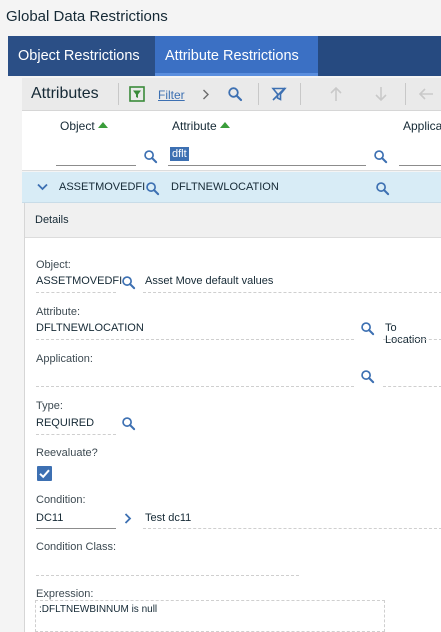 This screenshot has width=441, height=632. What do you see at coordinates (168, 518) in the screenshot?
I see `condition-description: Test dc11` at bounding box center [168, 518].